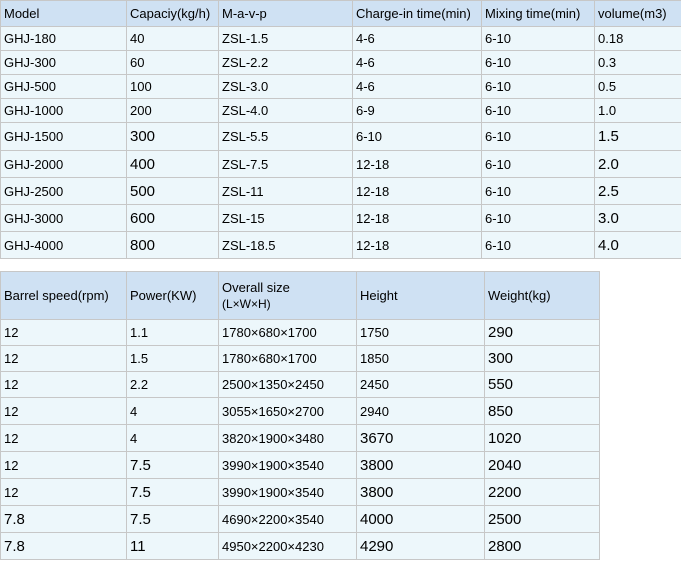 The width and height of the screenshot is (681, 562). Describe the element at coordinates (542, 295) in the screenshot. I see `column-header-weight: Weight(kg)` at that location.